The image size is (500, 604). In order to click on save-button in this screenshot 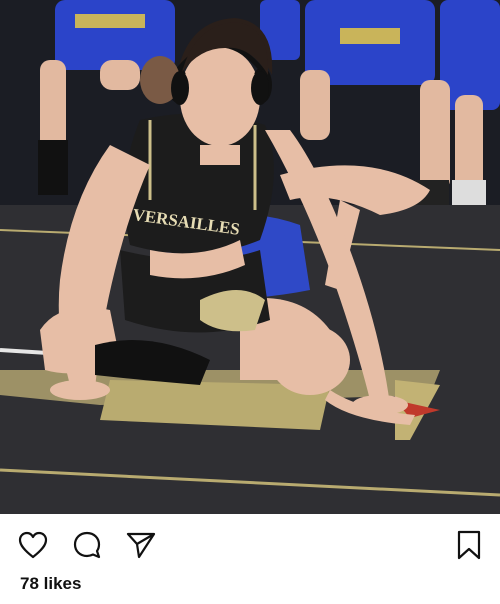, I will do `click(469, 545)`.